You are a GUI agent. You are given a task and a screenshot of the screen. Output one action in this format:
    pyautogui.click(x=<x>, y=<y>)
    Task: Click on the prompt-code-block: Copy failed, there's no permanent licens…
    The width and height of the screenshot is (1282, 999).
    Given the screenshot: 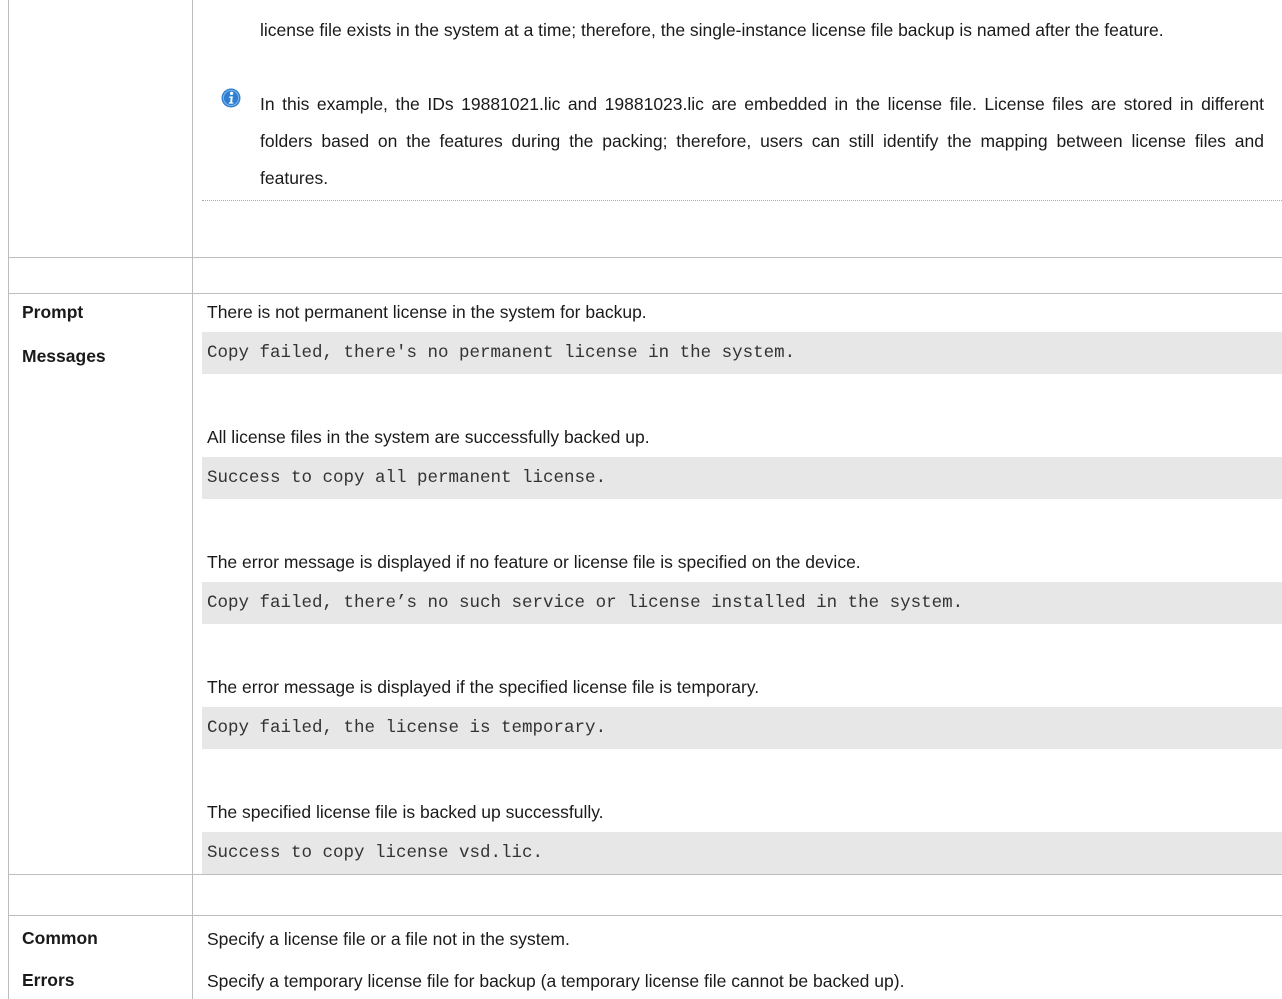 What is the action you would take?
    pyautogui.click(x=742, y=353)
    